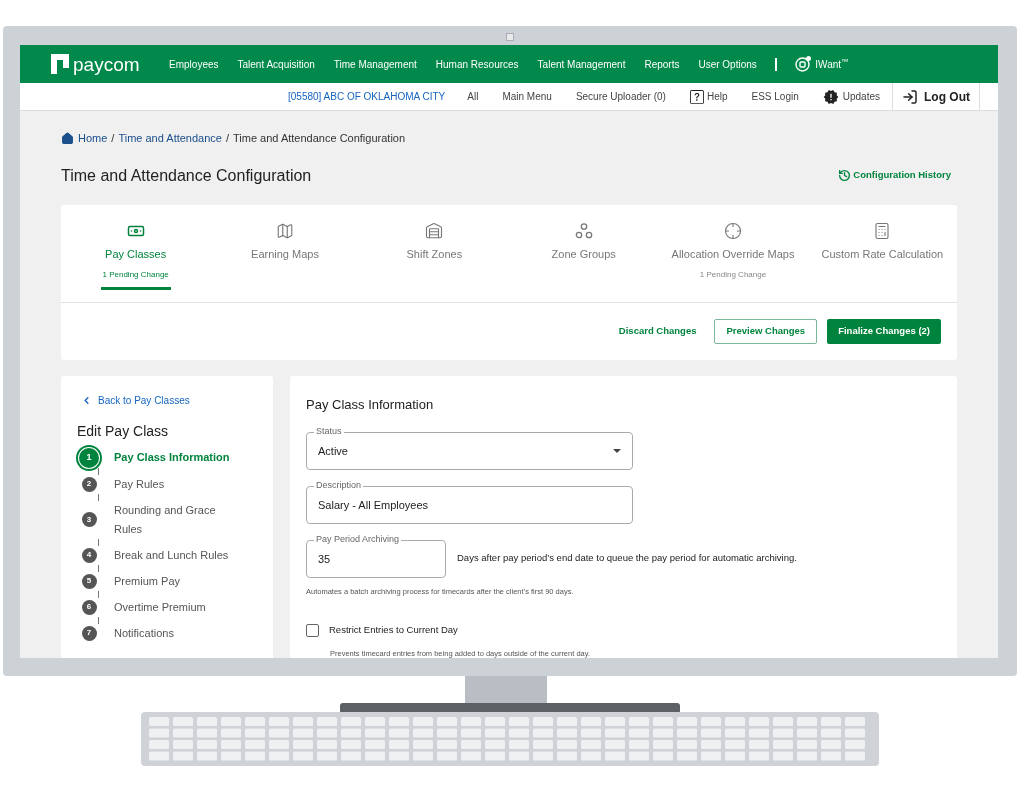 This screenshot has width=1020, height=790. I want to click on step-link: Break and Lunch Rules, so click(174, 555).